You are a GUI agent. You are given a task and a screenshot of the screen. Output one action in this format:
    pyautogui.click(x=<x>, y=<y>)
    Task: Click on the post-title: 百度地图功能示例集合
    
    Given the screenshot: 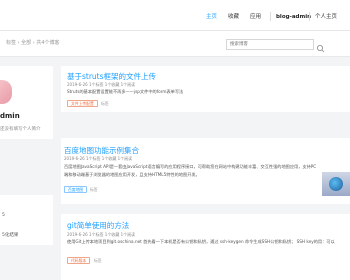 What is the action you would take?
    pyautogui.click(x=101, y=150)
    